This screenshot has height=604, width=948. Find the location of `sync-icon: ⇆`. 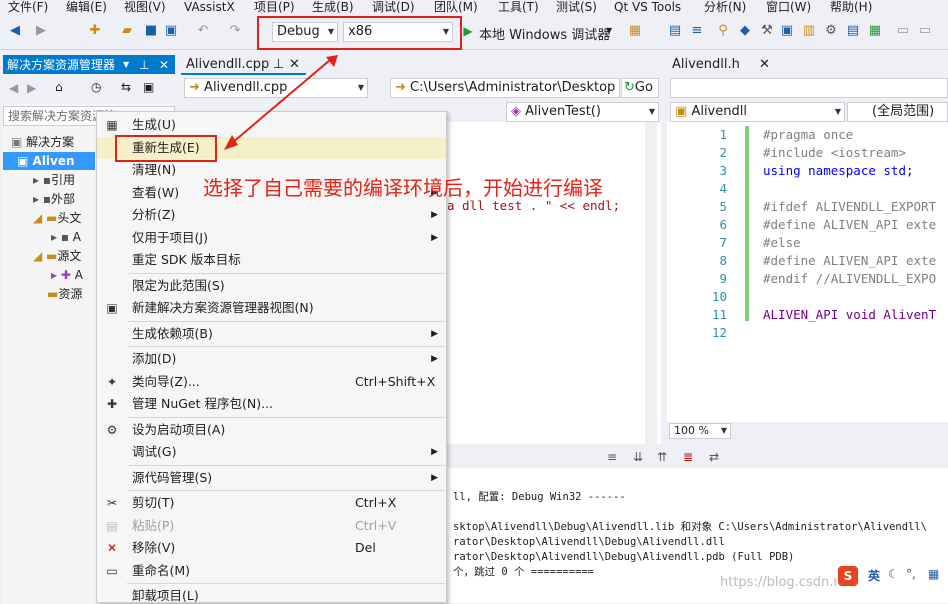

sync-icon: ⇆ is located at coordinates (126, 87).